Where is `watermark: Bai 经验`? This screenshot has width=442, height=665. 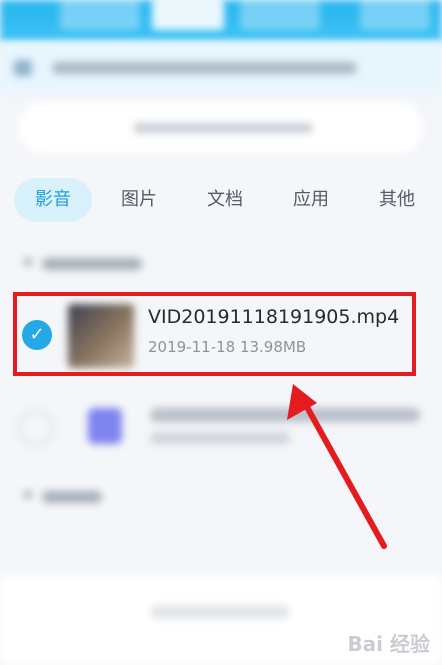 watermark: Bai 经验 is located at coordinates (388, 644).